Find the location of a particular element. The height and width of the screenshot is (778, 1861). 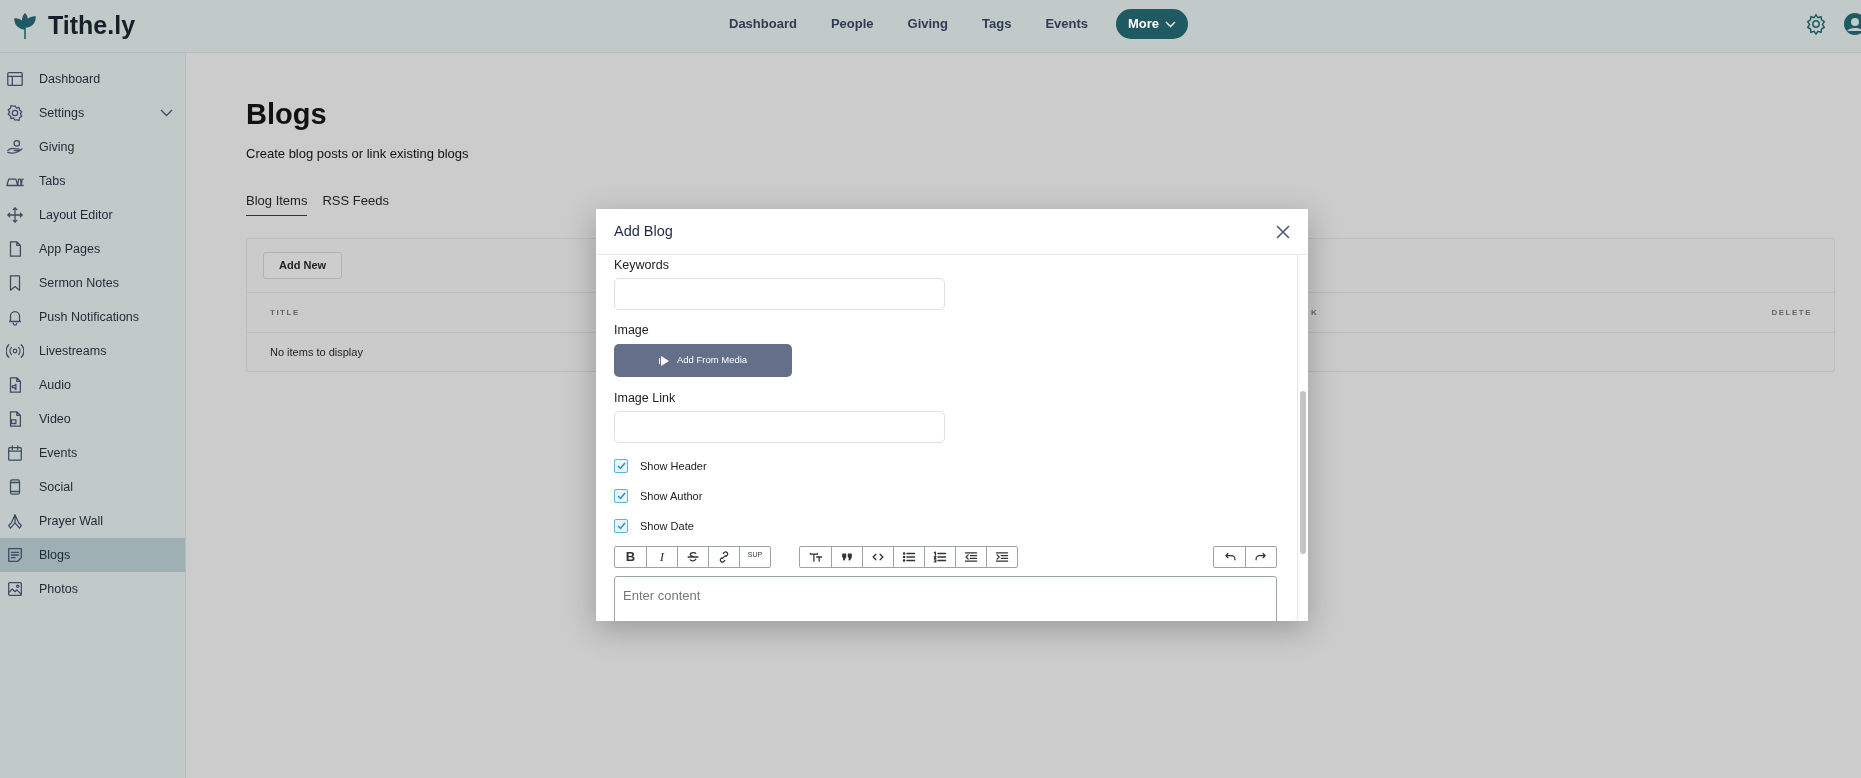

chevron-down-icon is located at coordinates (1171, 24).